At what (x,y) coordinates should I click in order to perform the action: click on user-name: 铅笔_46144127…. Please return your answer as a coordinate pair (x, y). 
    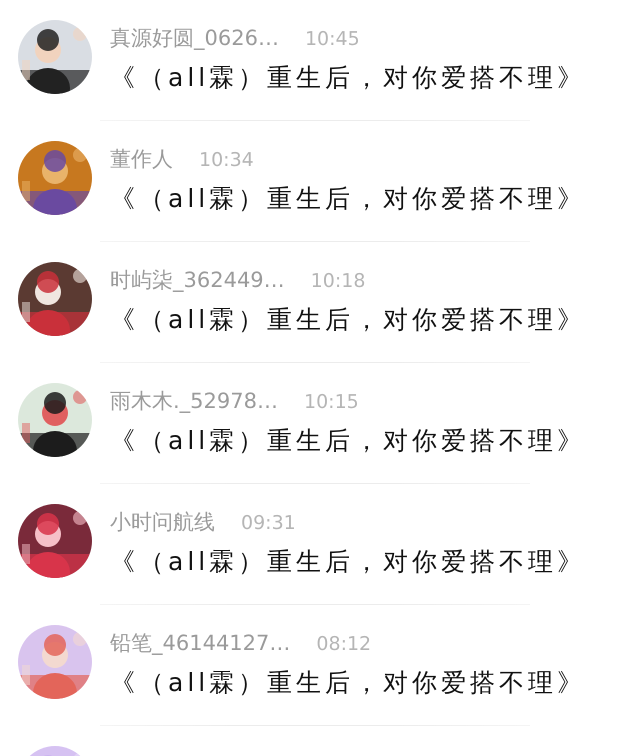
    Looking at the image, I should click on (200, 643).